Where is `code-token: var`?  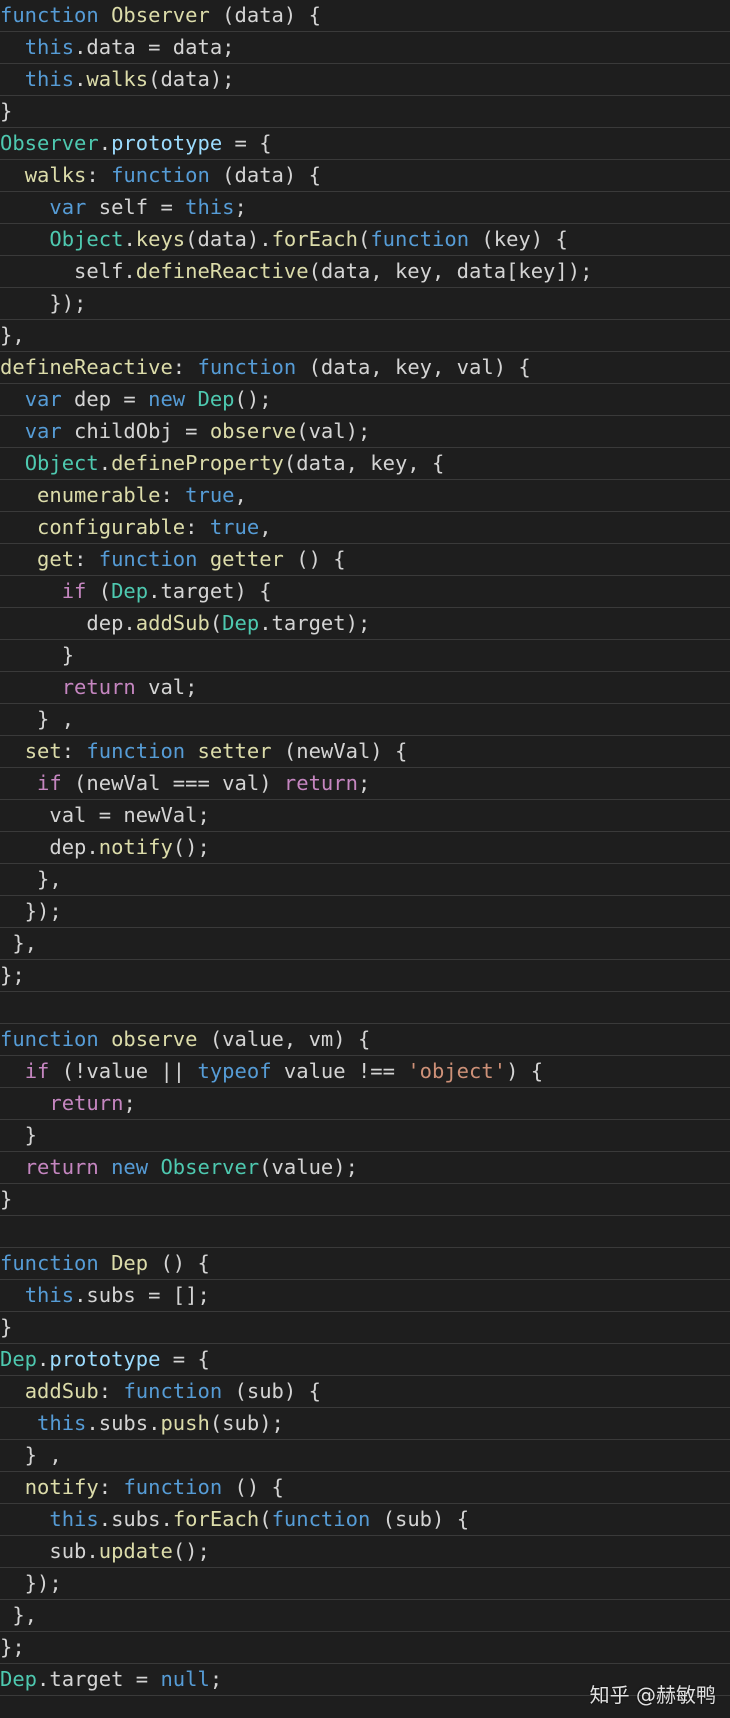 code-token: var is located at coordinates (43, 399).